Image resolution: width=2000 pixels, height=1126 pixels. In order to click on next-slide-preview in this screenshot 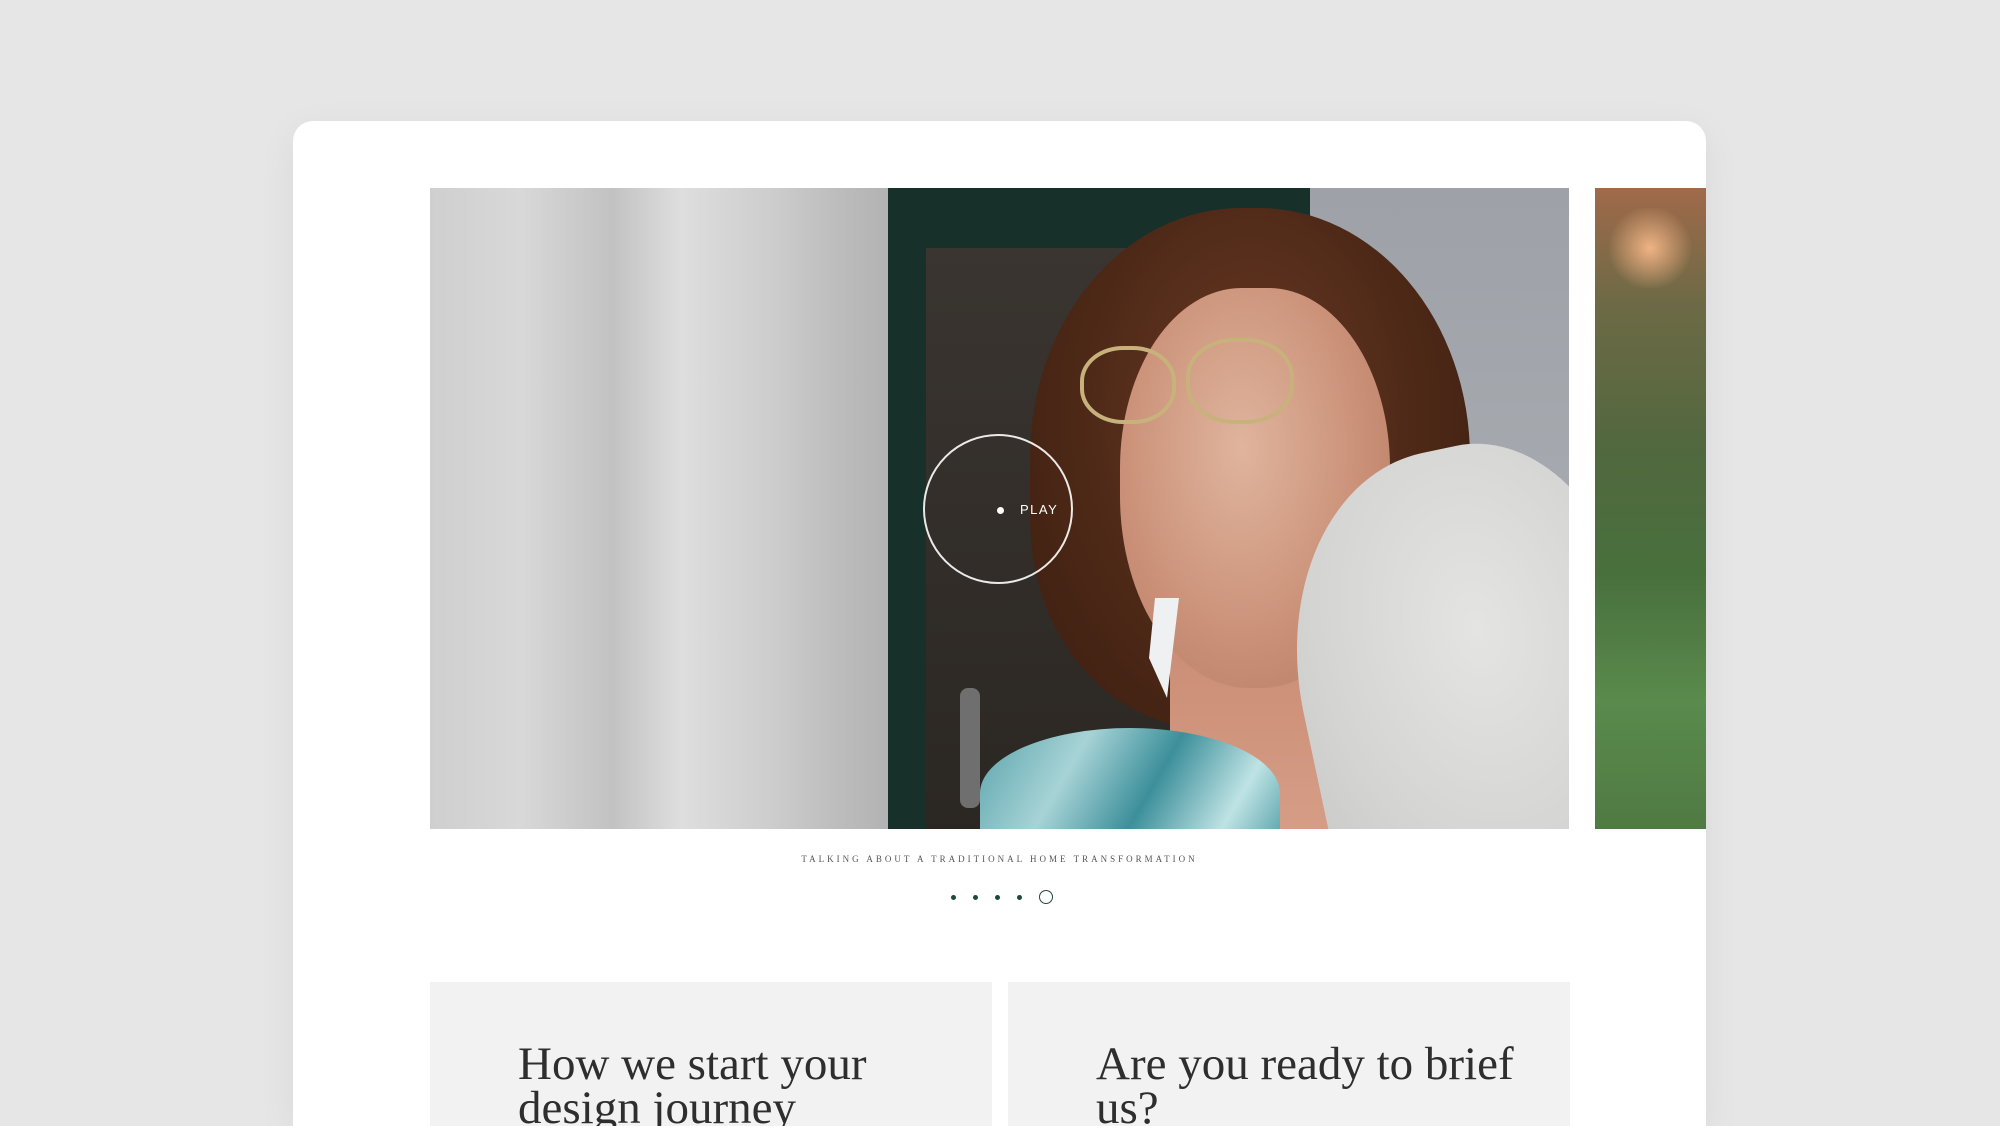, I will do `click(1650, 508)`.